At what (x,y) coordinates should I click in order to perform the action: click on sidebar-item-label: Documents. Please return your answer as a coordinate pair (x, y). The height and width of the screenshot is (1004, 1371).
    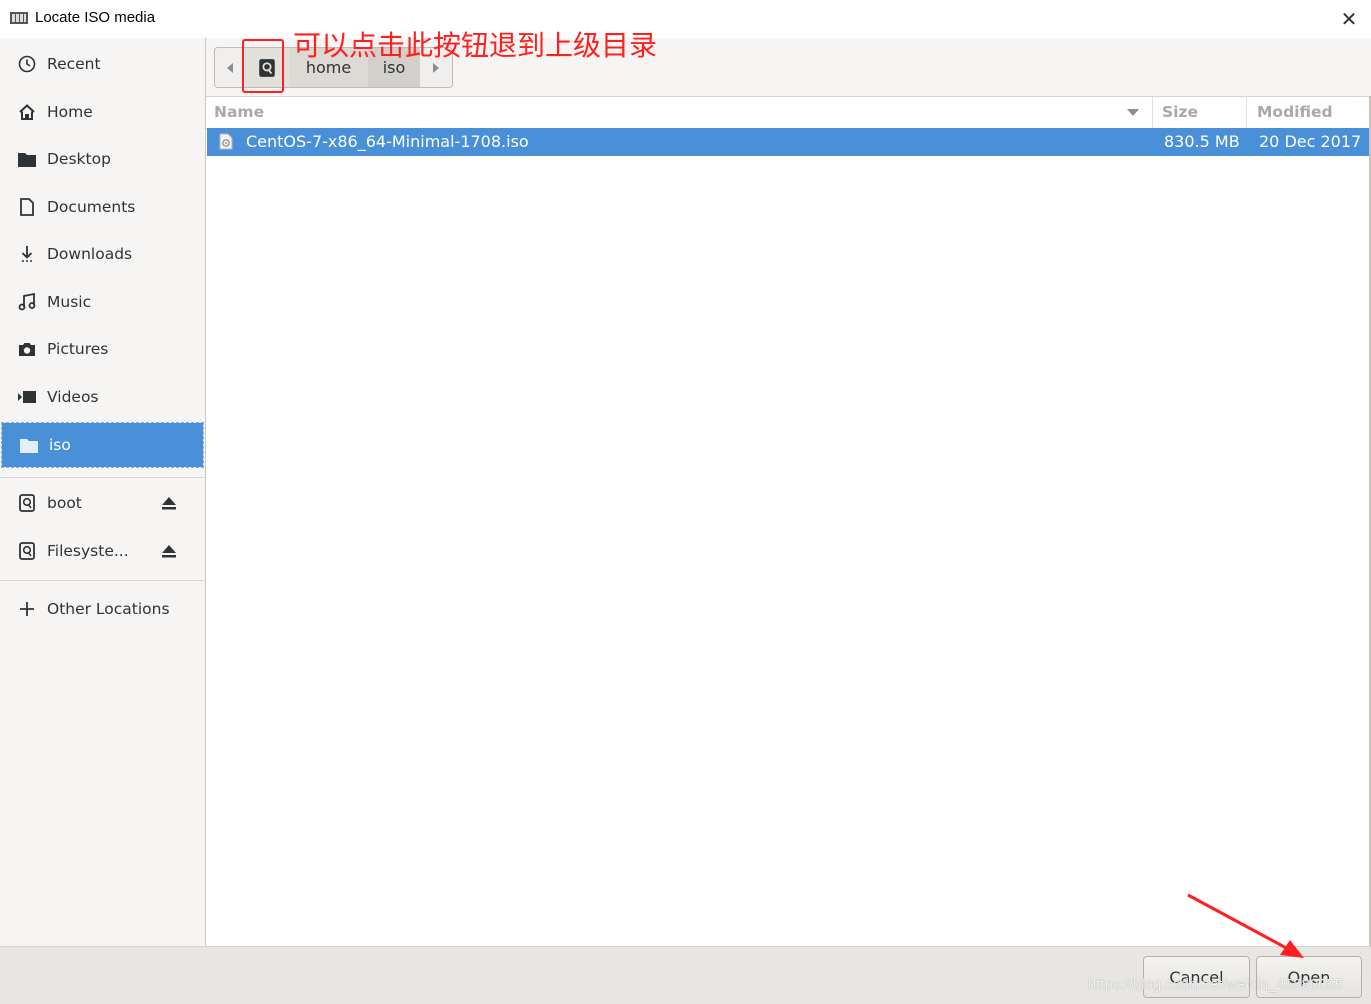
    Looking at the image, I should click on (91, 207).